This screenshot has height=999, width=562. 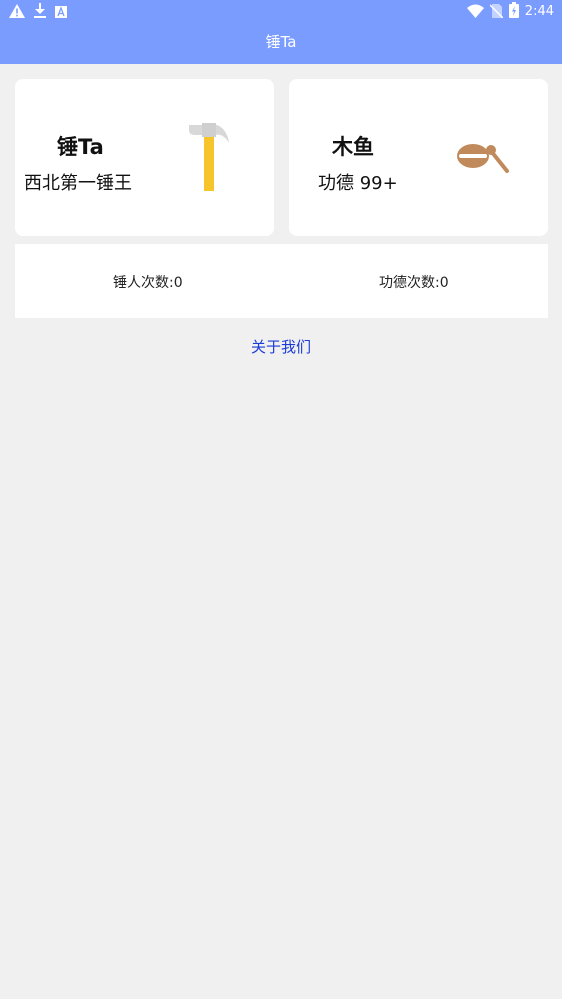 I want to click on status-bar-right: 2:44, so click(x=510, y=12).